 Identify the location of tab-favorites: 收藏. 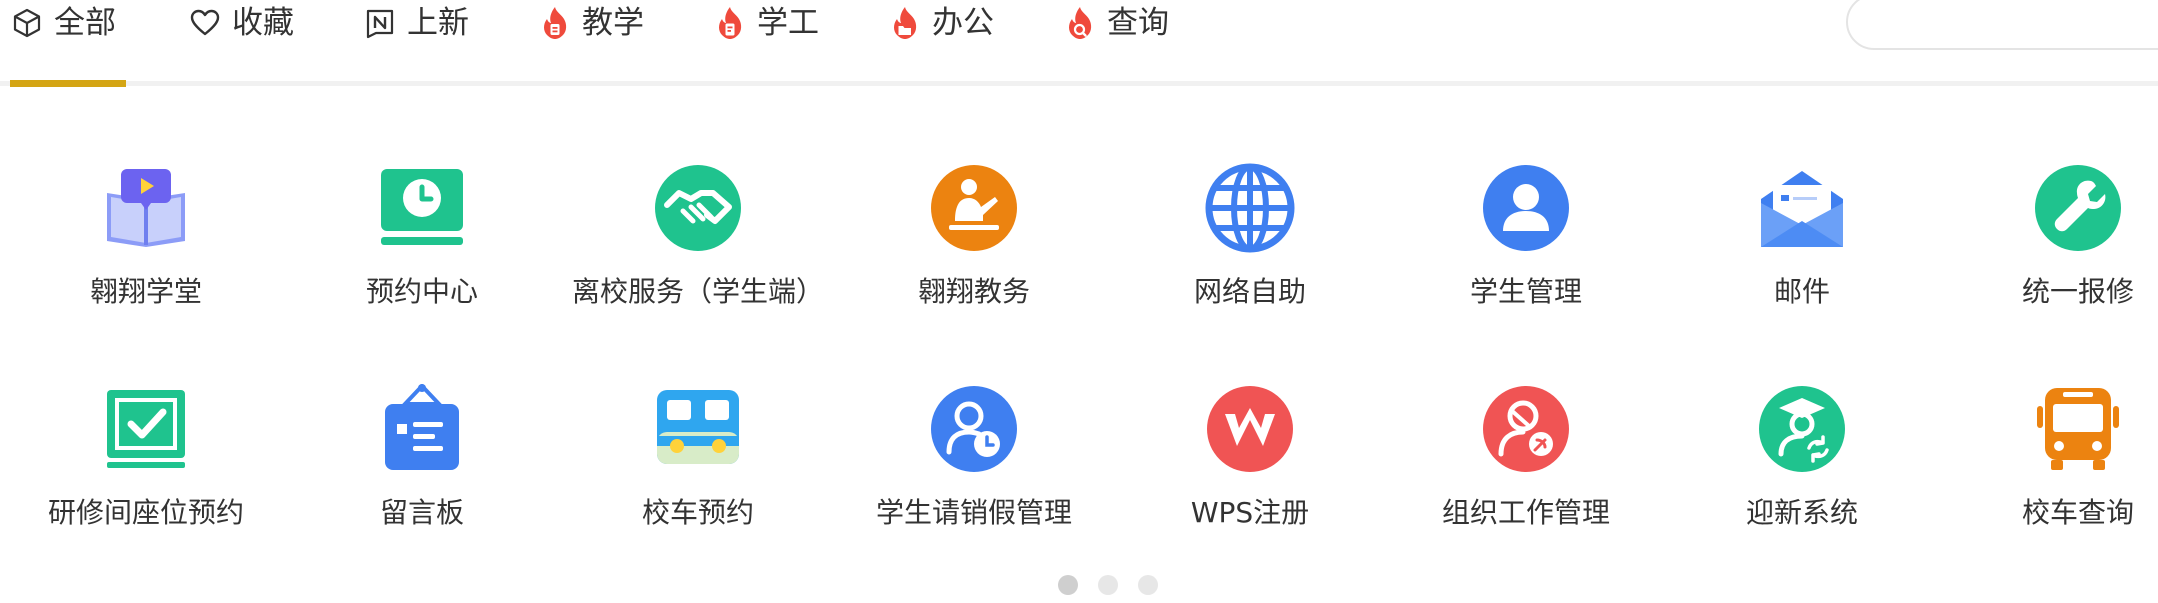
(241, 23).